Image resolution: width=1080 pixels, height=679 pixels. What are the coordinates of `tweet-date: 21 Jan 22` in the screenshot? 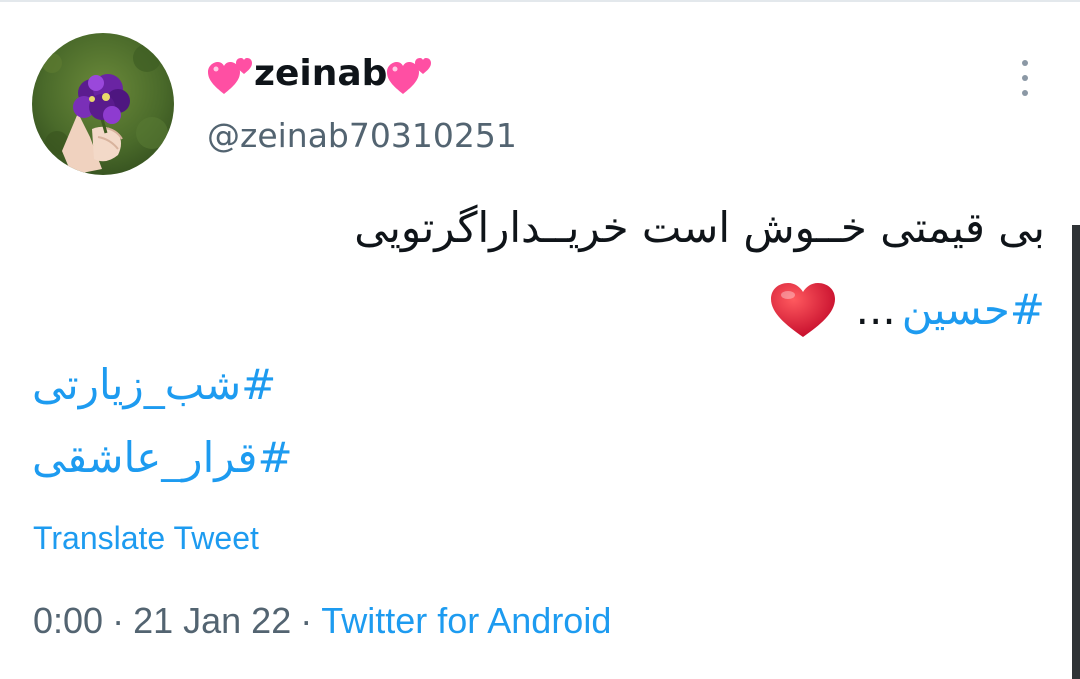 It's located at (212, 620).